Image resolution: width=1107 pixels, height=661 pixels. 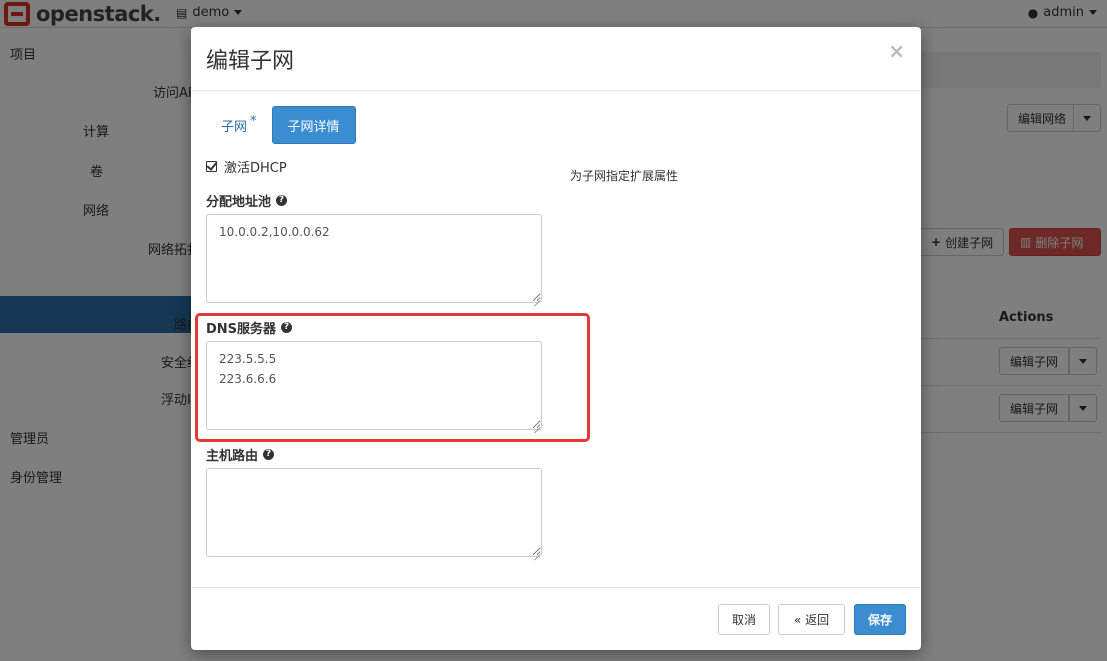 I want to click on host-routes-label: 主机路由 ?, so click(x=240, y=454).